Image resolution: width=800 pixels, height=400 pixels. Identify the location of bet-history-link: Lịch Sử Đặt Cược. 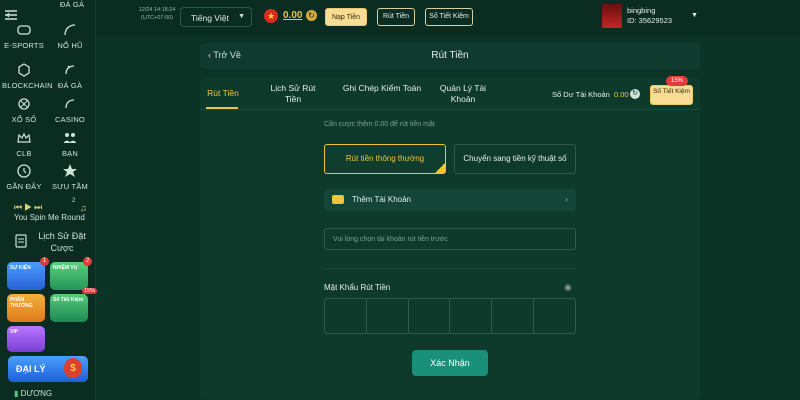
(49, 243).